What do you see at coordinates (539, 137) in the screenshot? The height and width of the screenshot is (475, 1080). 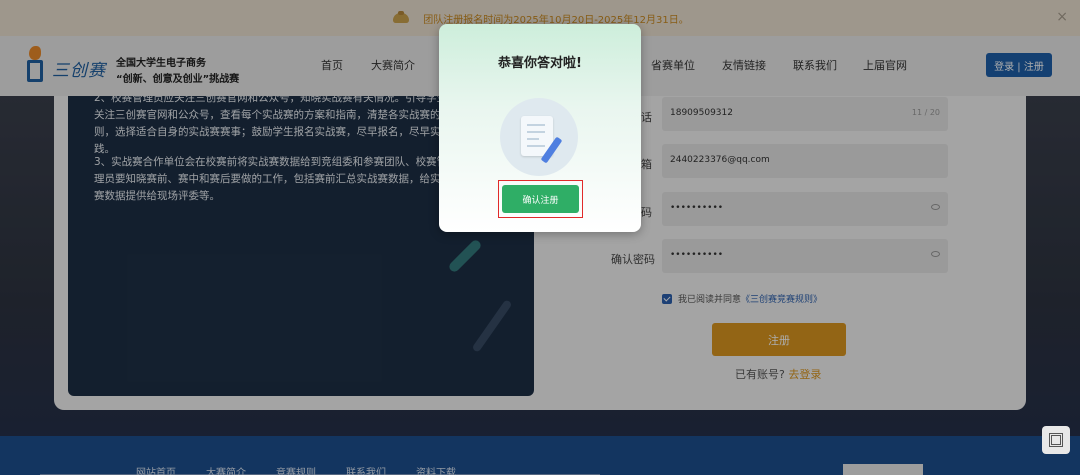 I see `document-pen-illustration` at bounding box center [539, 137].